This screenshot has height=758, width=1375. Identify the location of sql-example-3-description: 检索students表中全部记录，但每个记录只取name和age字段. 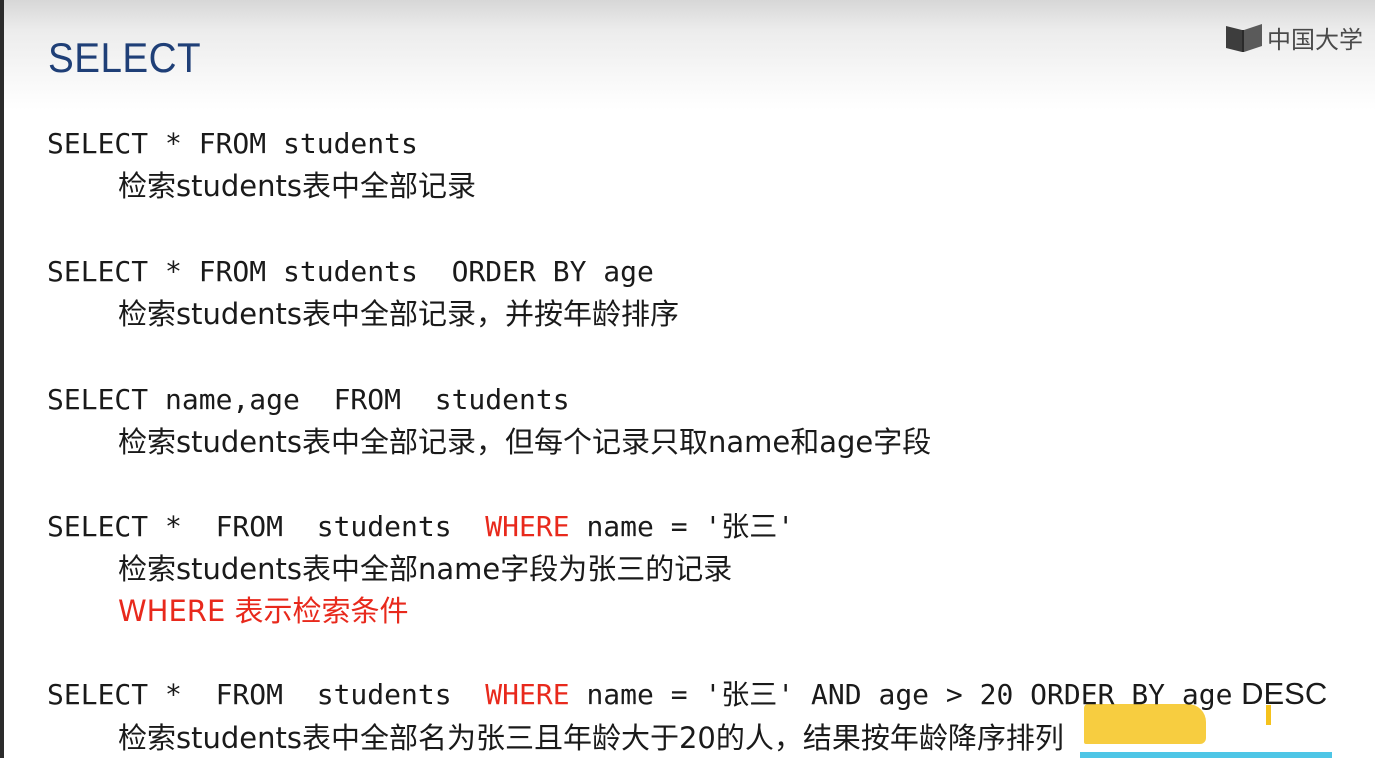
(525, 442).